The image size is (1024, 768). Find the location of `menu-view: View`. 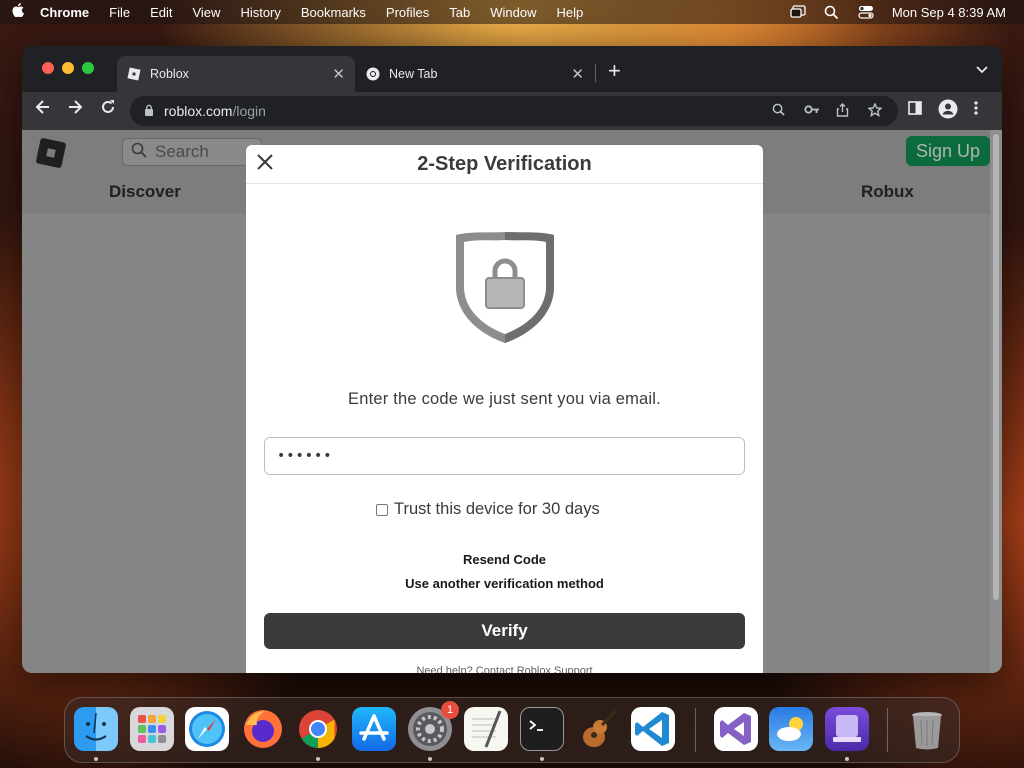

menu-view: View is located at coordinates (206, 12).